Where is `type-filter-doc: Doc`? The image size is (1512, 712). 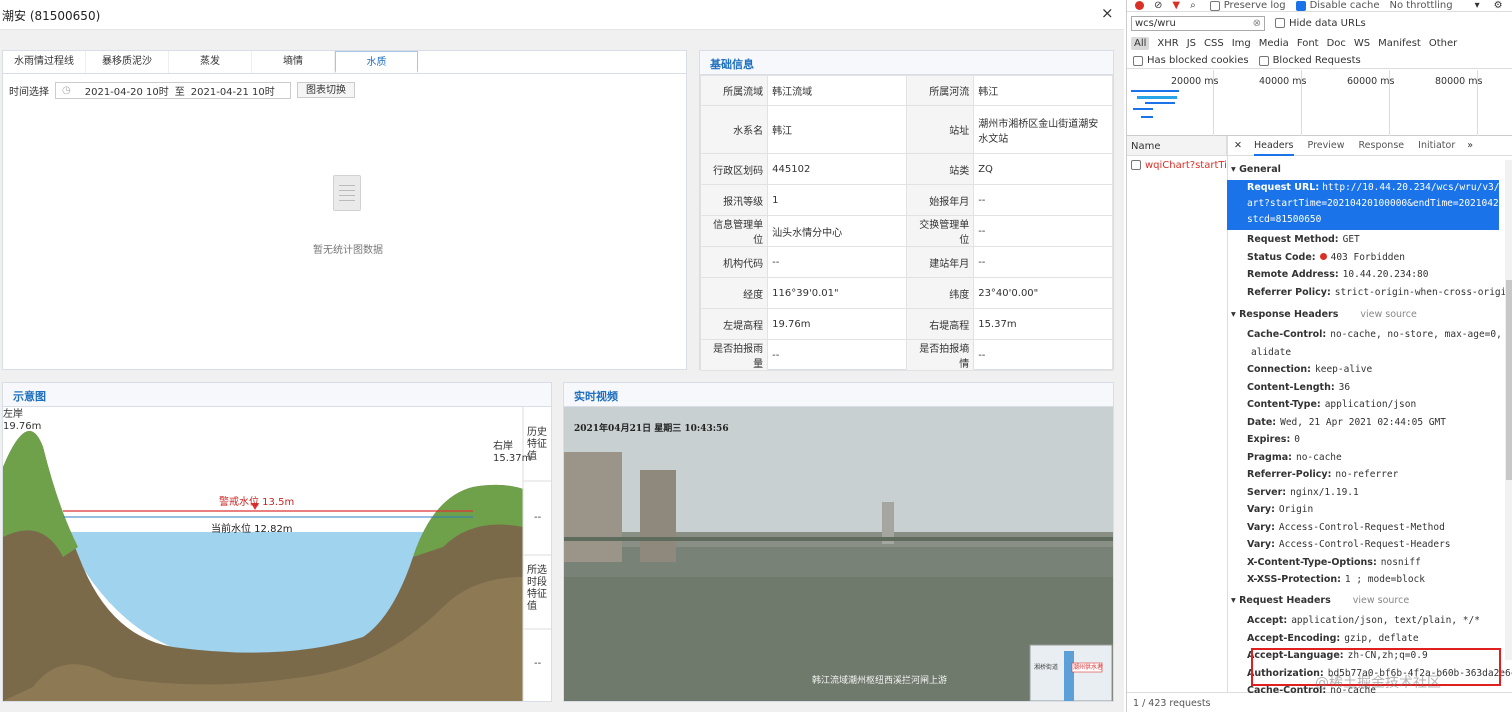
type-filter-doc: Doc is located at coordinates (1336, 43).